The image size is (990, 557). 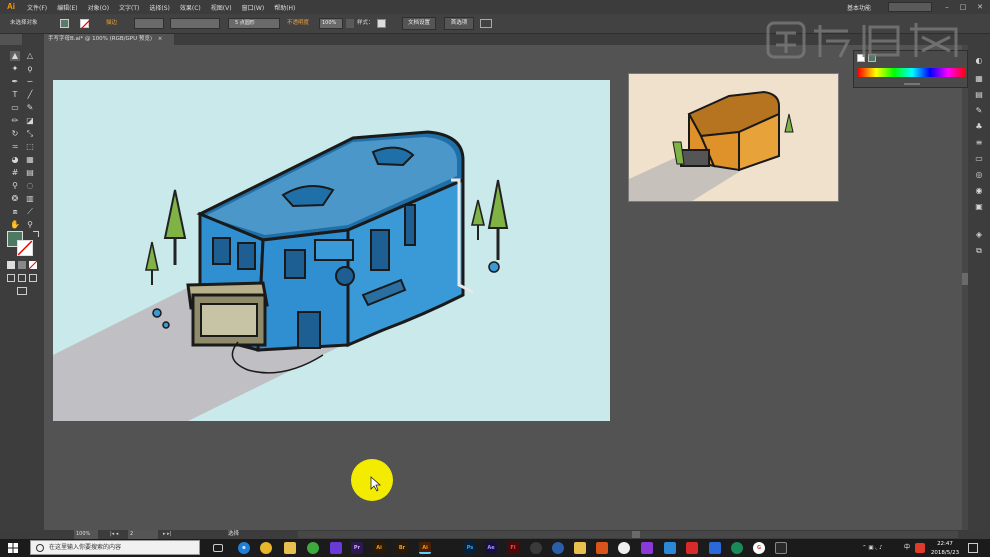 I want to click on stock-search-input, so click(x=910, y=7).